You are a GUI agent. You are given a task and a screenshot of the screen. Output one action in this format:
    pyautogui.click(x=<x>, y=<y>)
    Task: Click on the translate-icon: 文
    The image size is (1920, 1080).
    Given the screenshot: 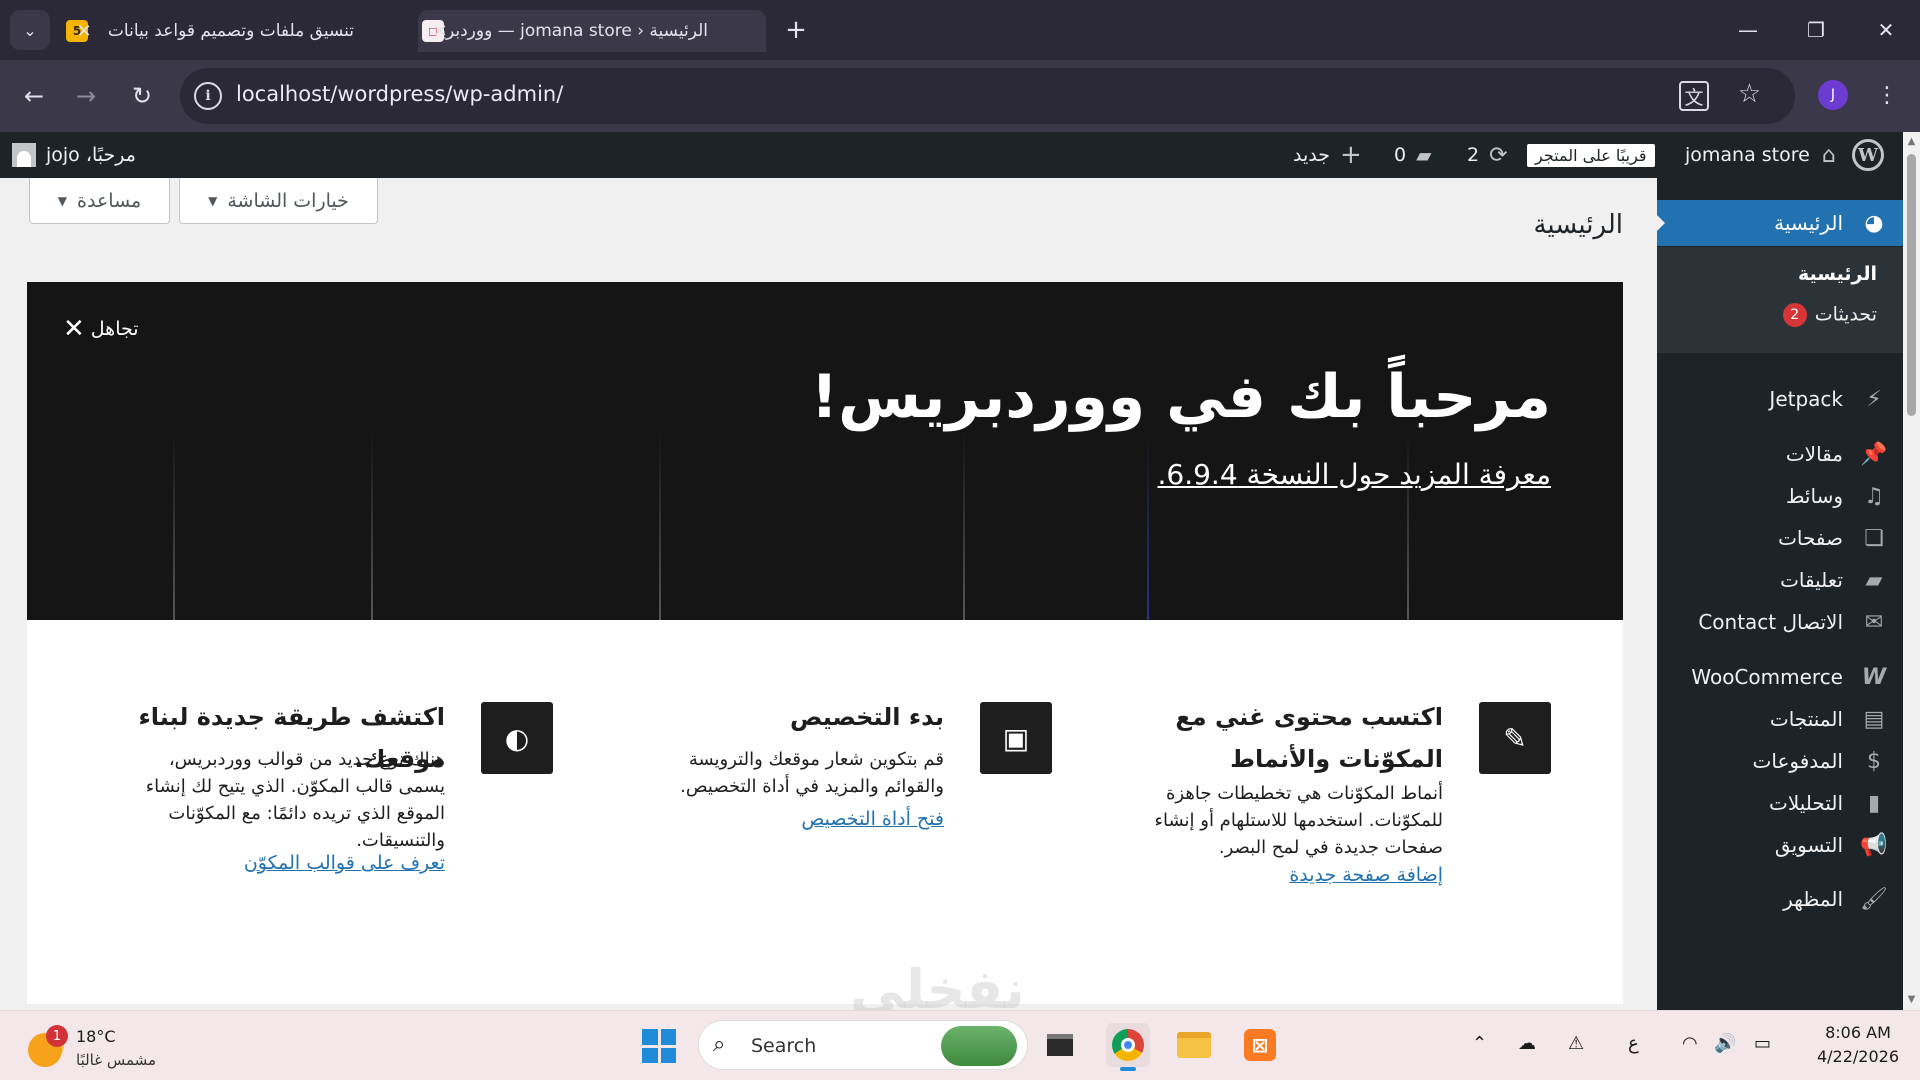 What is the action you would take?
    pyautogui.click(x=1694, y=96)
    